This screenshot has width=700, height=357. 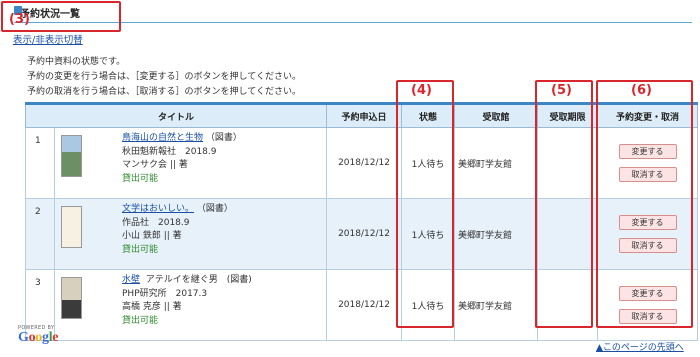 I want to click on row-number: 1, so click(x=40, y=163).